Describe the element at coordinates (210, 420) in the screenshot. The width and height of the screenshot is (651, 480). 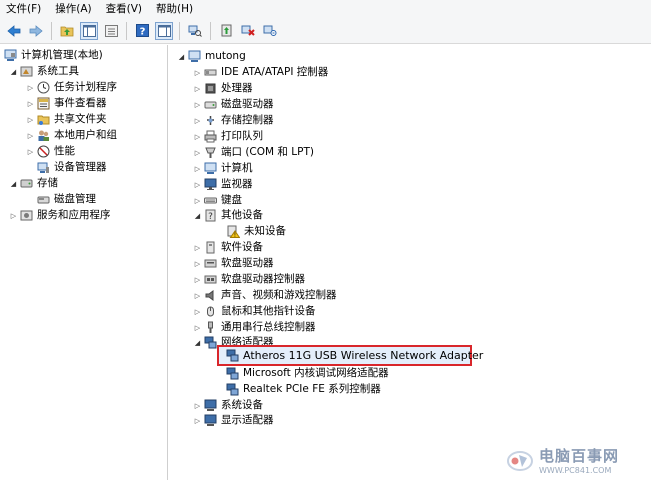
I see `display-adapter-icon` at that location.